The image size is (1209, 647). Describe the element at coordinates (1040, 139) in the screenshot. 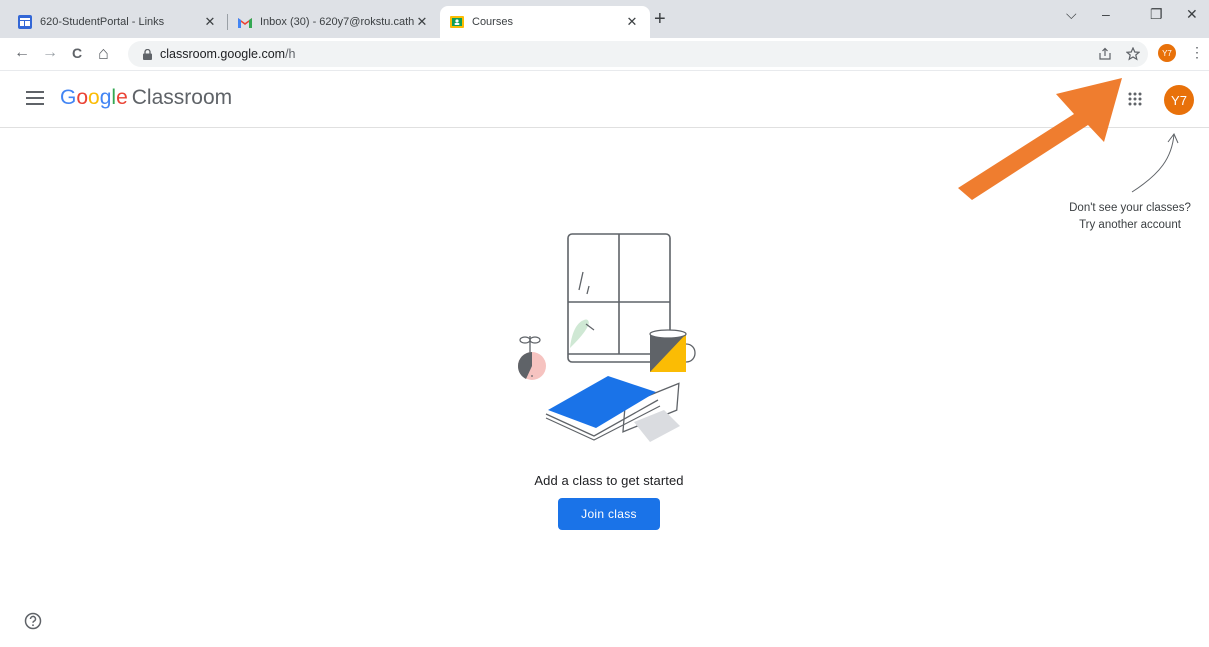

I see `annotation-arrow-icon` at that location.